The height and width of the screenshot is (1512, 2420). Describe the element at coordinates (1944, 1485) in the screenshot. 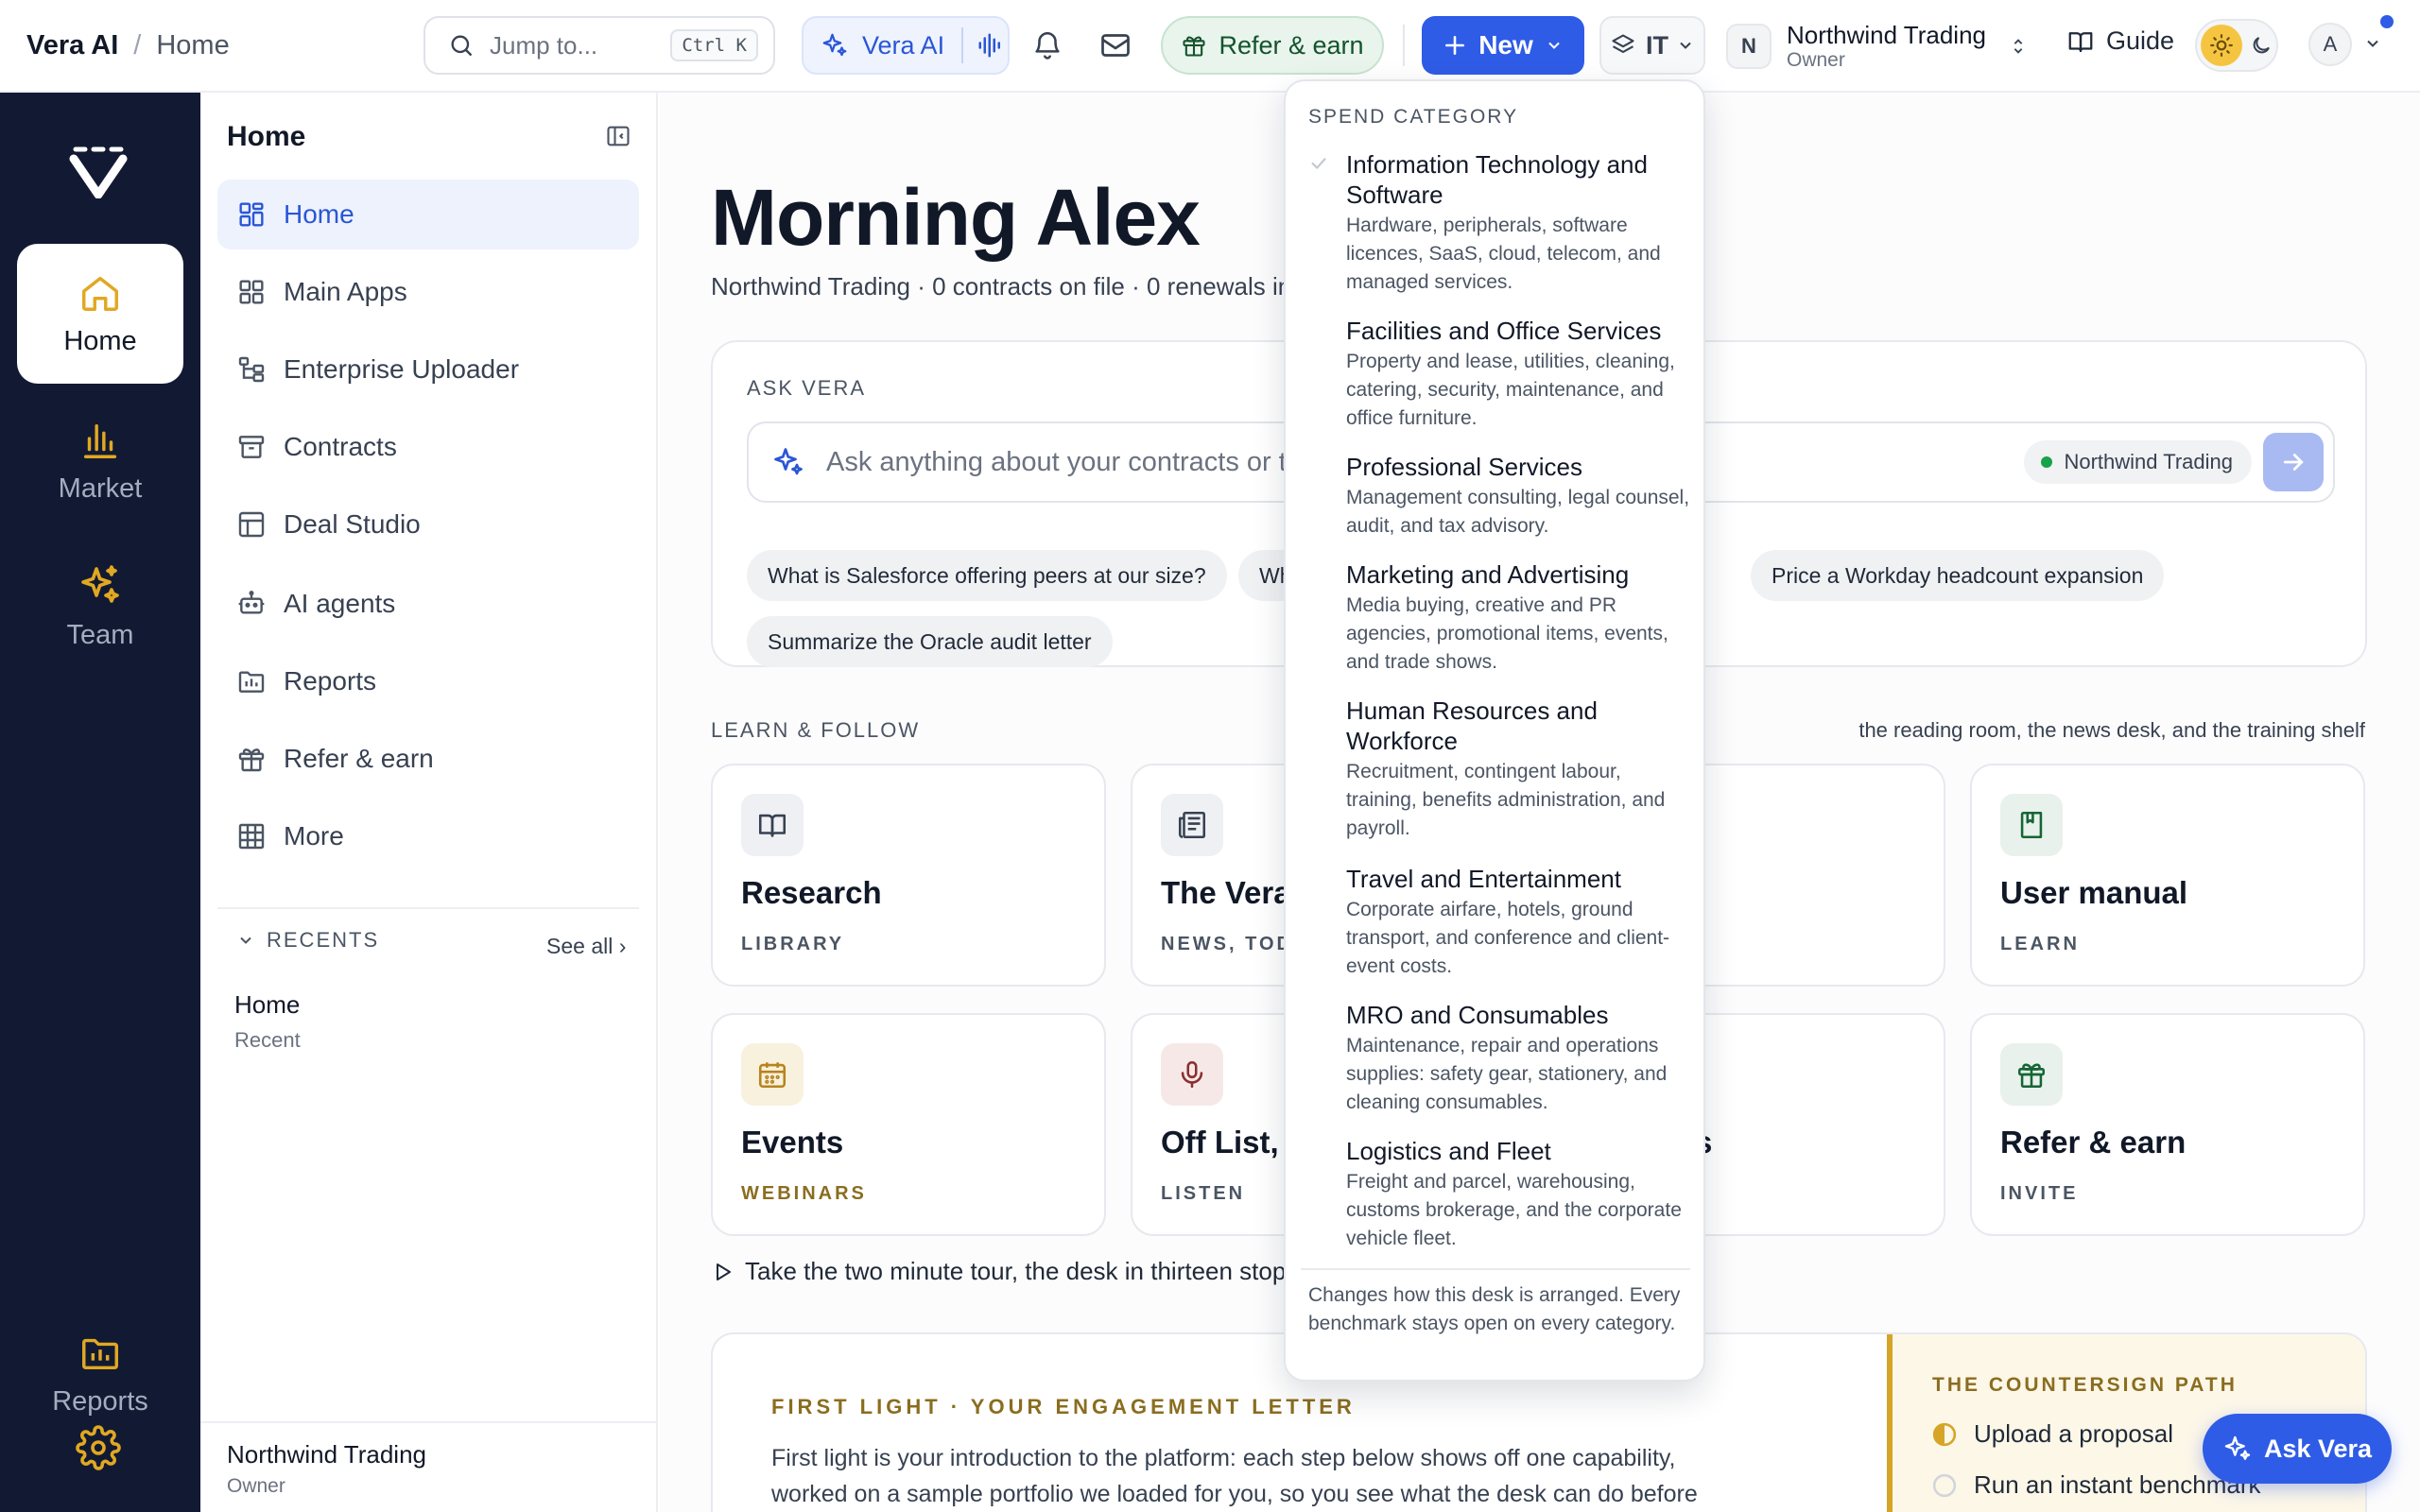

I see `empty-circle-icon` at that location.